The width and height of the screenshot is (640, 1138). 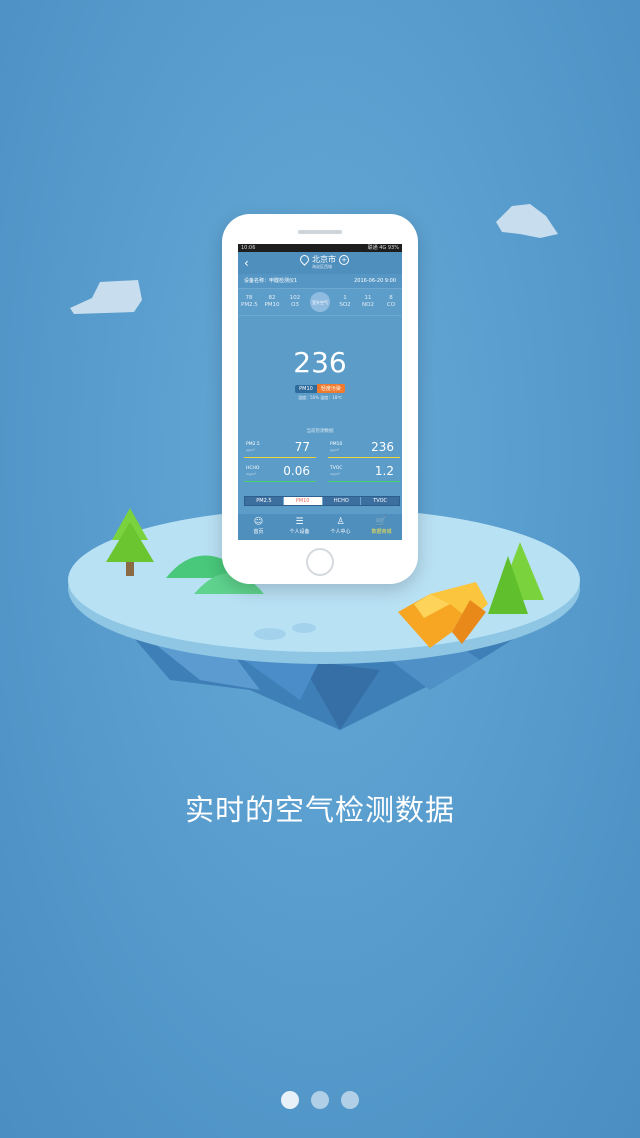 I want to click on city-sub: 海淀区西城, so click(x=322, y=266).